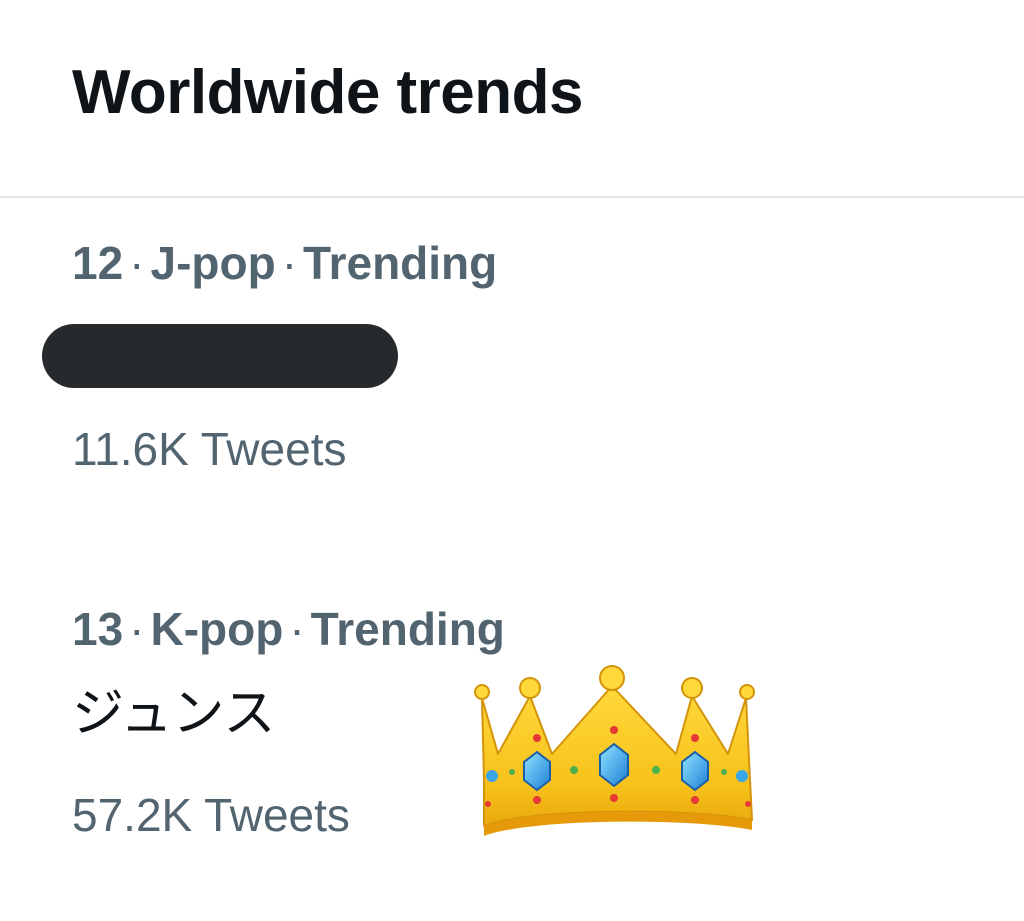 This screenshot has width=1024, height=921. What do you see at coordinates (614, 750) in the screenshot?
I see `crown-icon` at bounding box center [614, 750].